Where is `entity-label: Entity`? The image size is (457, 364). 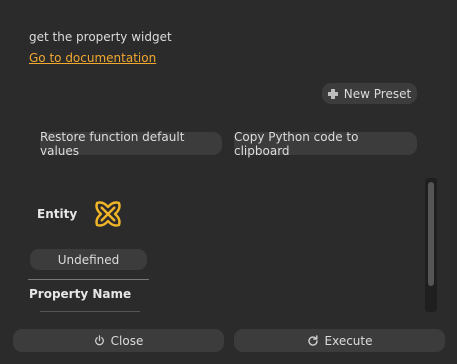 entity-label: Entity is located at coordinates (57, 214).